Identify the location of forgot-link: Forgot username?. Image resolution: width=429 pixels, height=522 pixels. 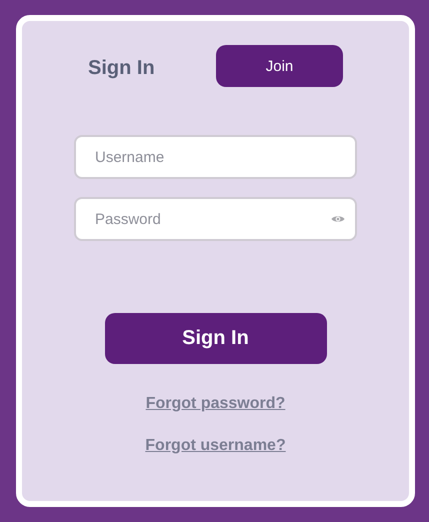
(215, 446).